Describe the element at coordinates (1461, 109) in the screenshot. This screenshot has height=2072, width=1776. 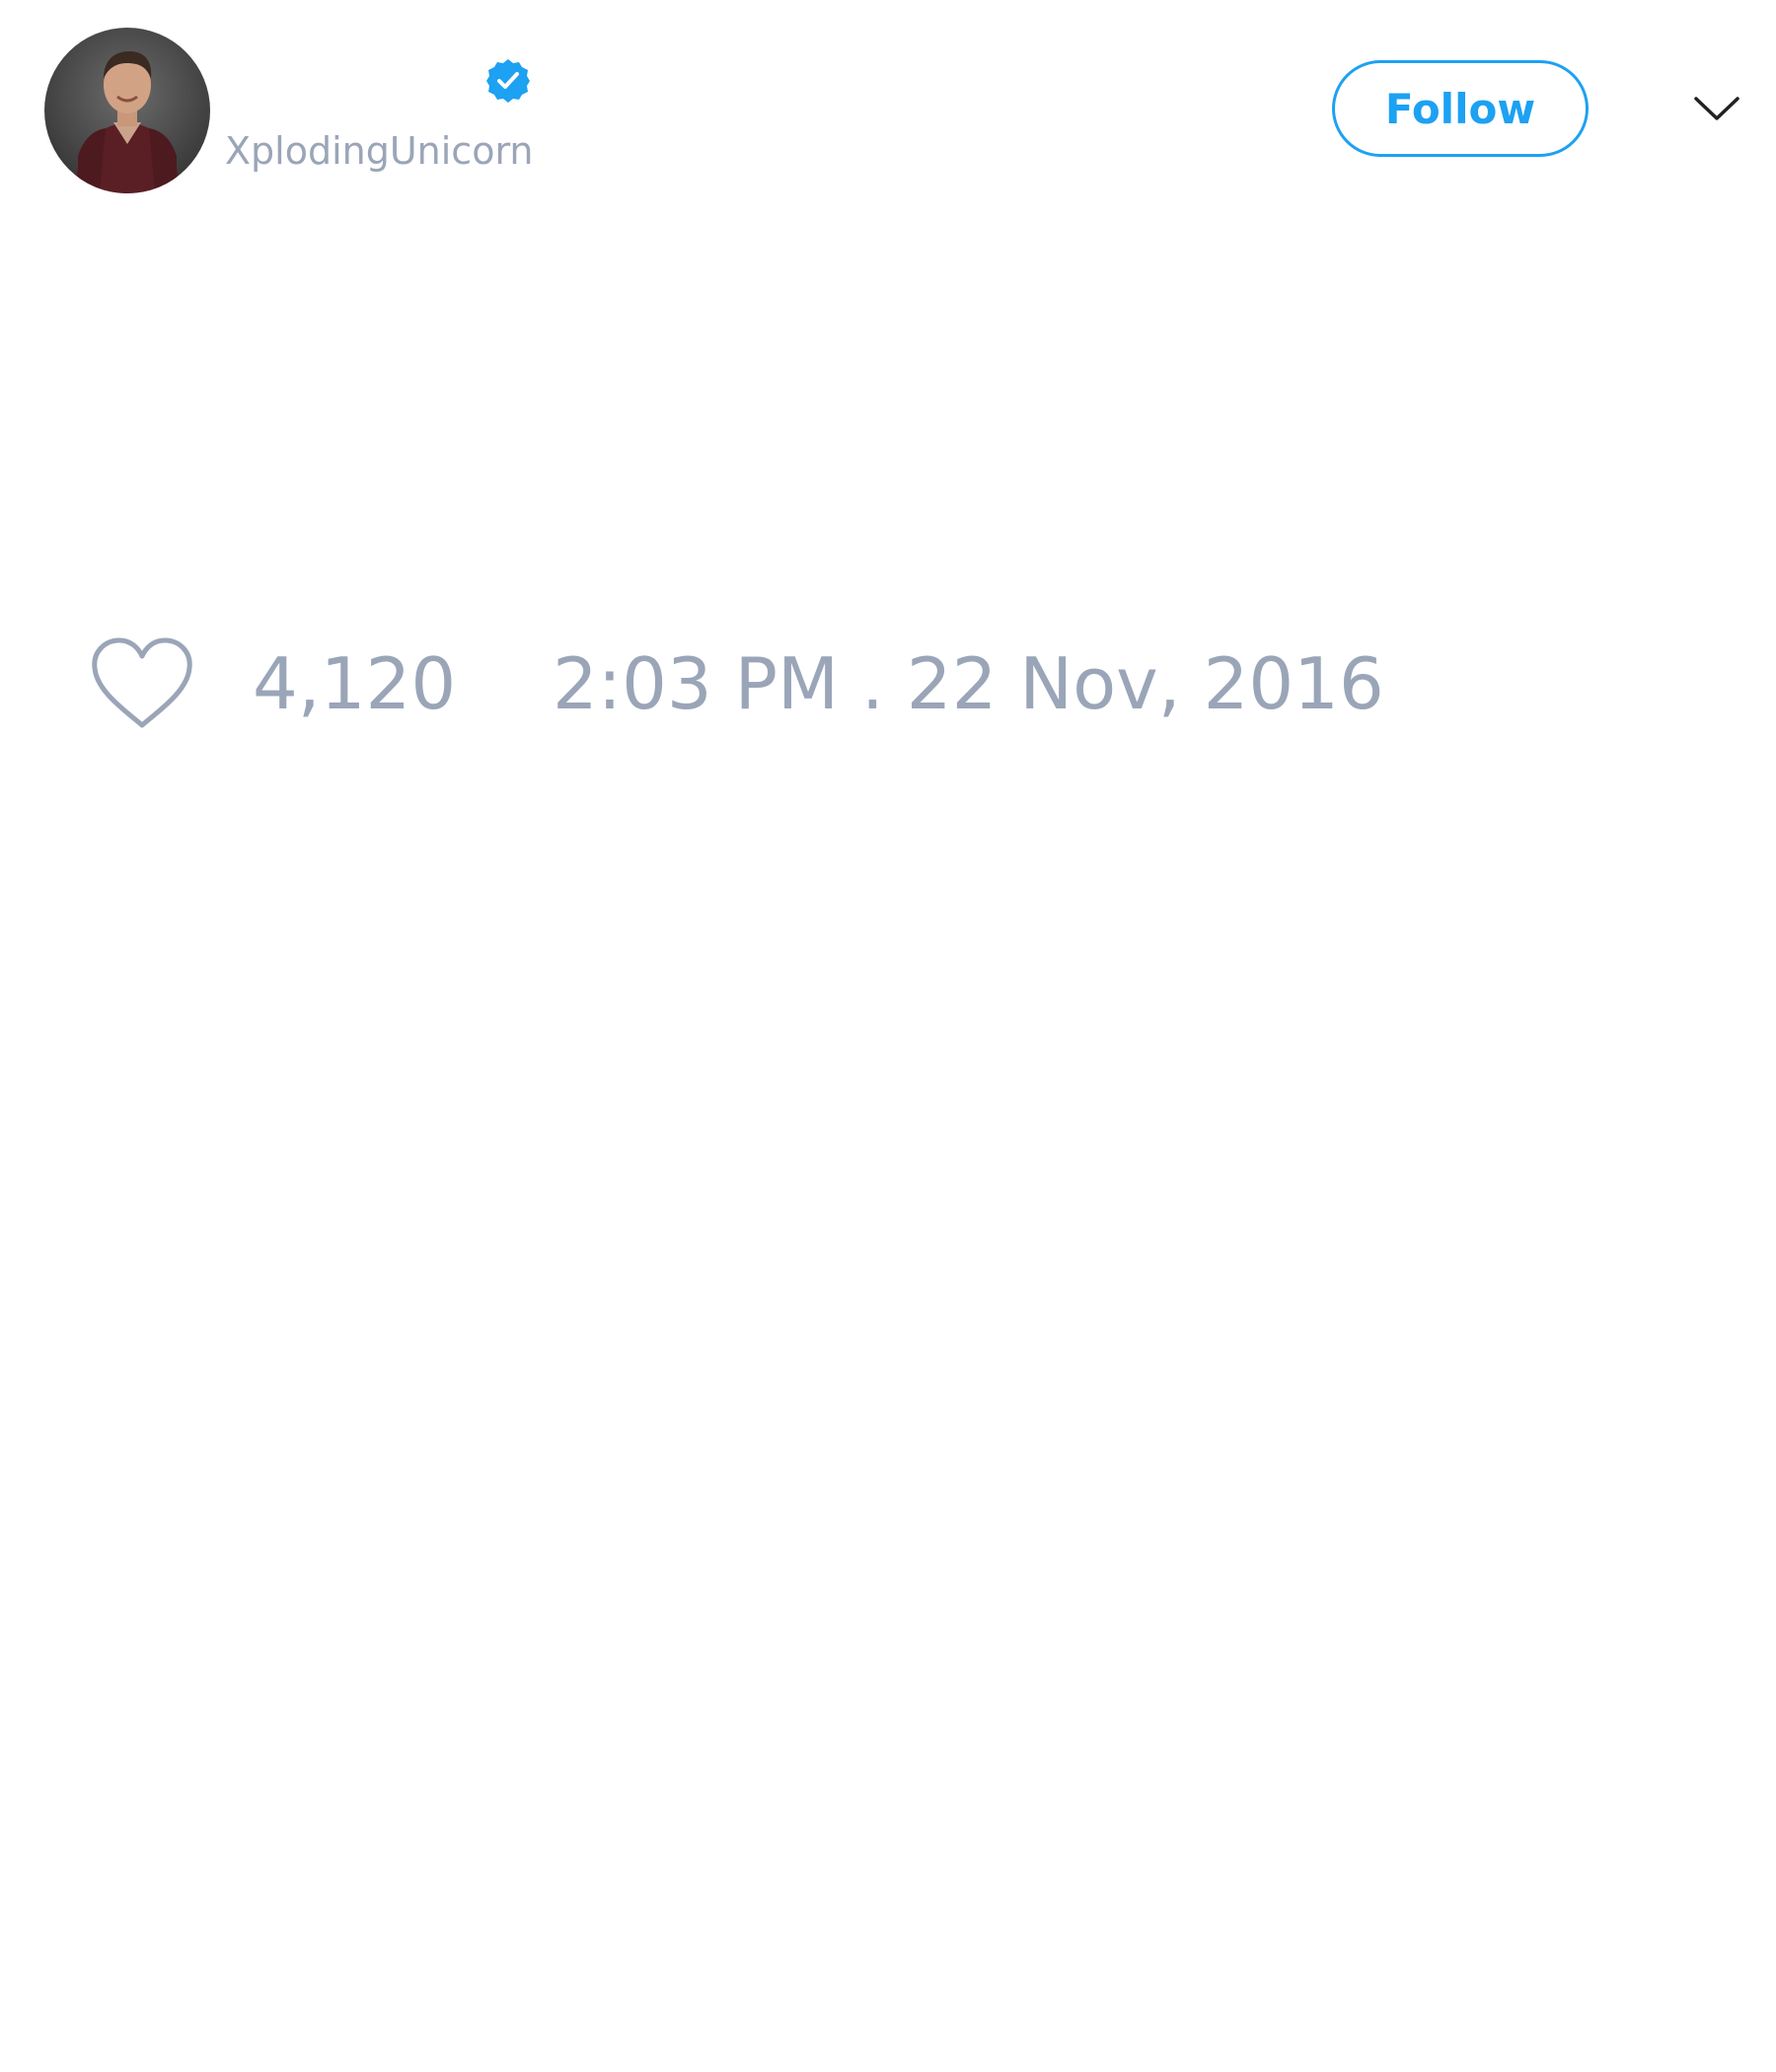
I see `follow-button: Follow` at that location.